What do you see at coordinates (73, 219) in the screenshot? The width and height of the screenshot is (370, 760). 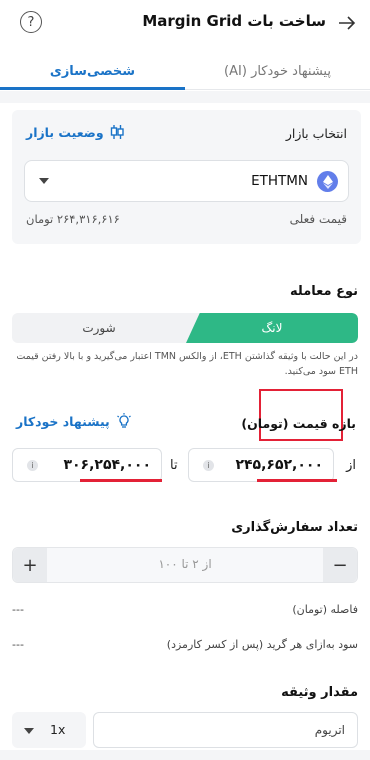 I see `current-price-value: ۲۶۴,۳۱۶,۶۱۶ تومان` at bounding box center [73, 219].